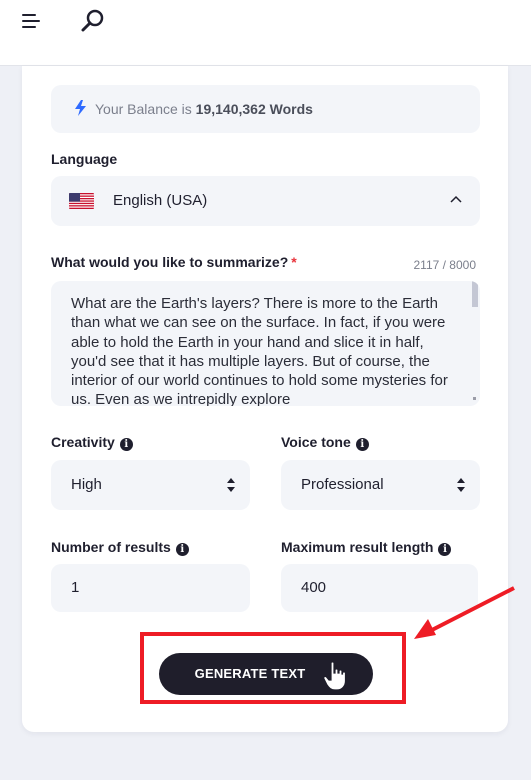  What do you see at coordinates (75, 587) in the screenshot?
I see `number-of-results-value: 1` at bounding box center [75, 587].